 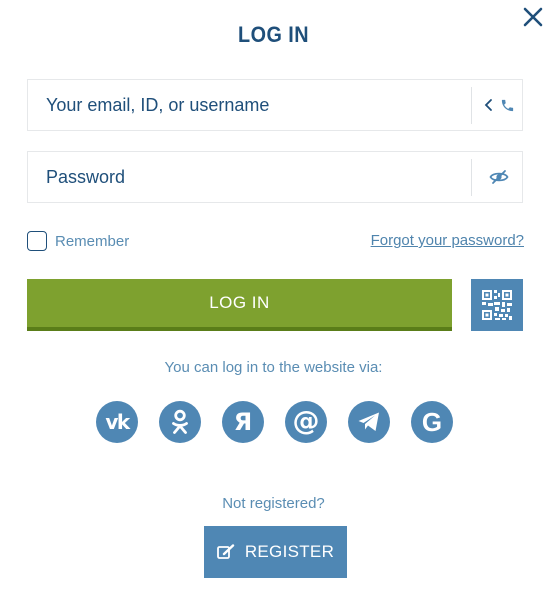 I want to click on social-login-caption: You can log in to the website via:, so click(x=273, y=367).